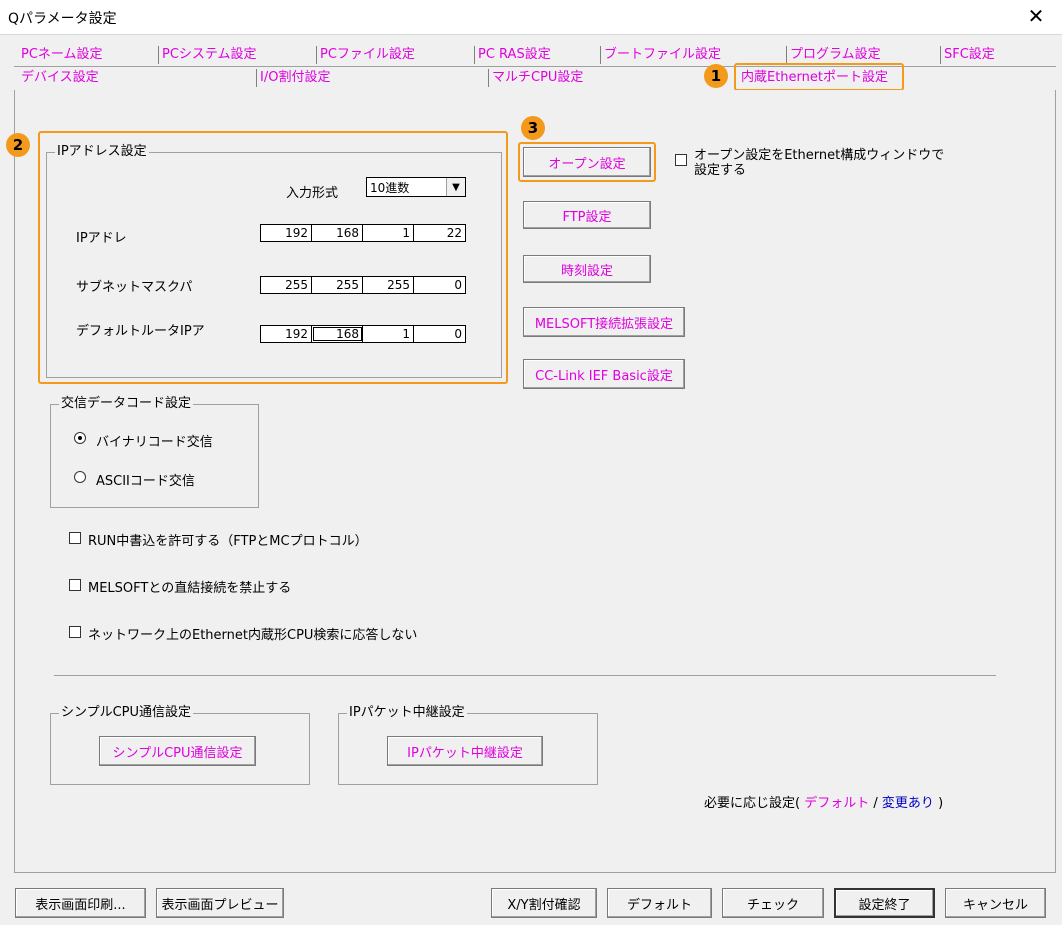  What do you see at coordinates (587, 269) in the screenshot?
I see `time-settings-button: 時刻設定` at bounding box center [587, 269].